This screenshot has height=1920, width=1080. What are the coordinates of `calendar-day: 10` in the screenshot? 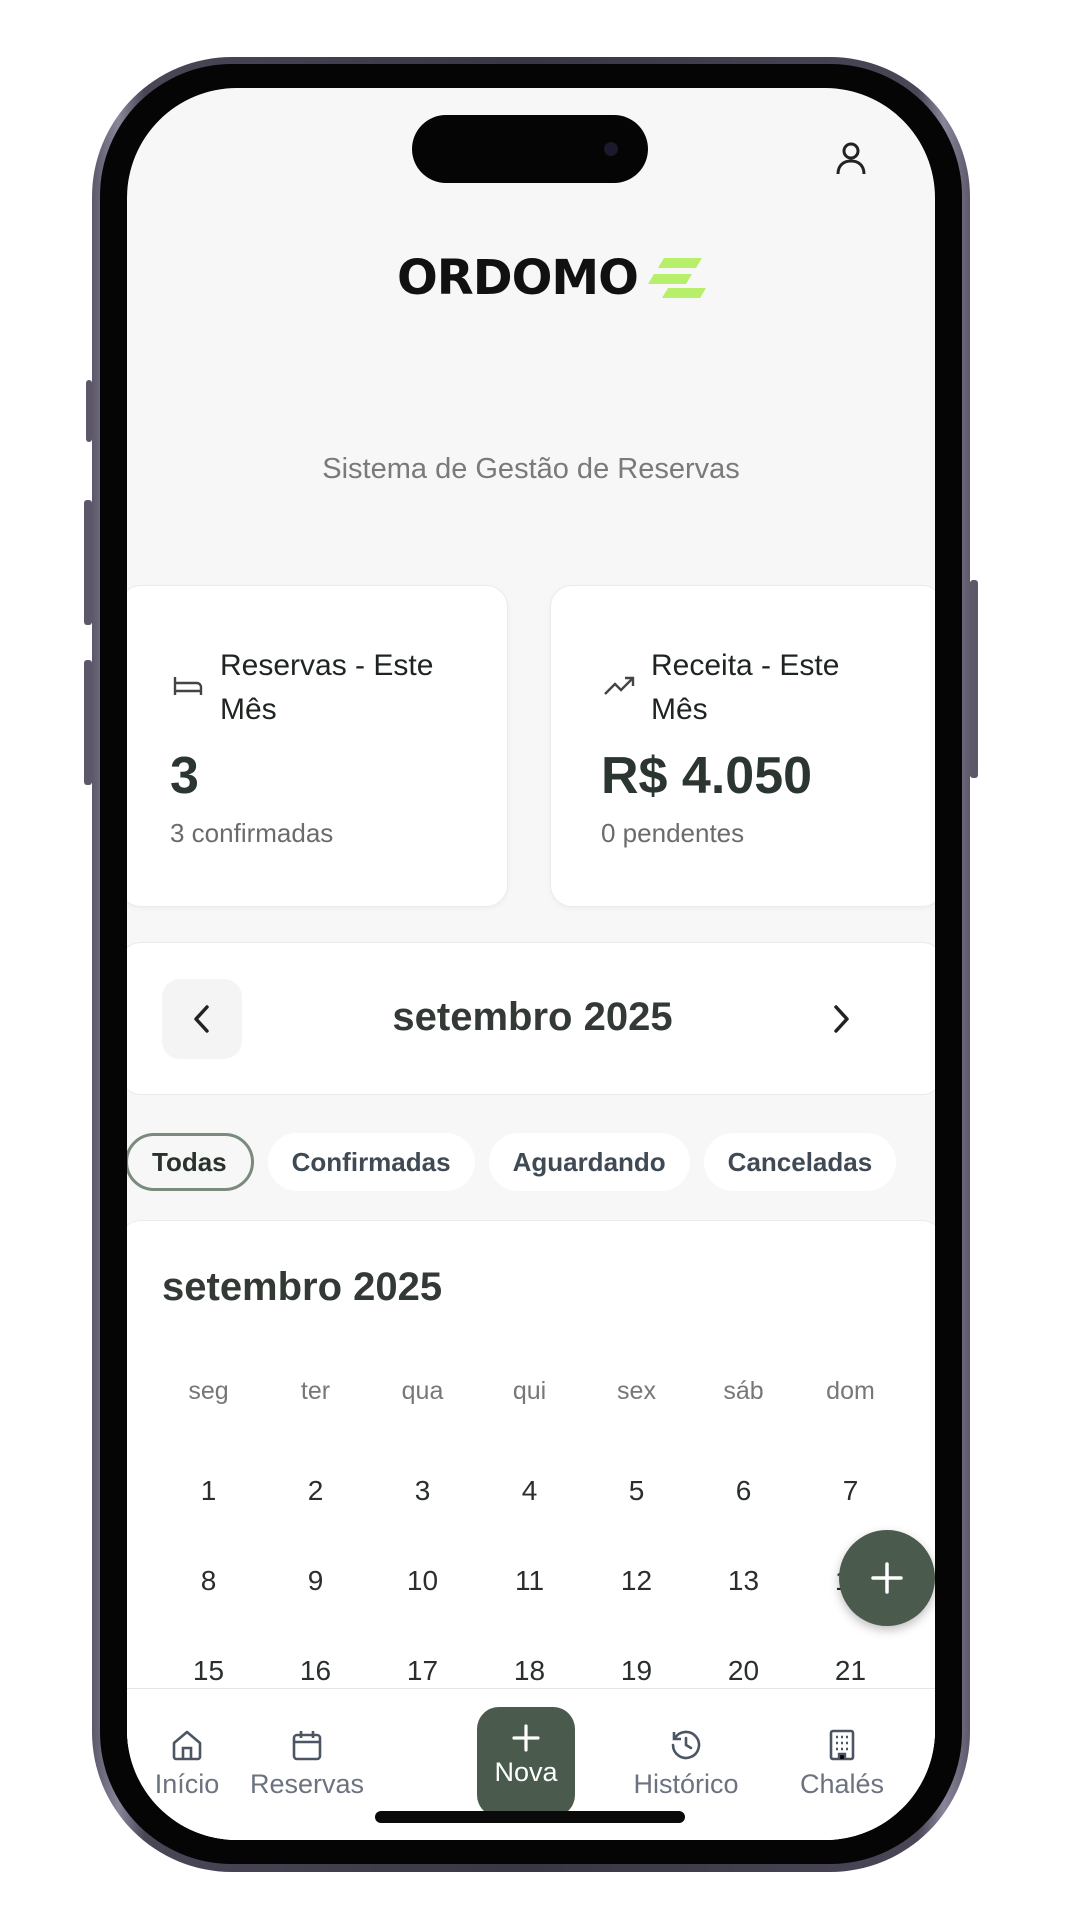 It's located at (422, 1581).